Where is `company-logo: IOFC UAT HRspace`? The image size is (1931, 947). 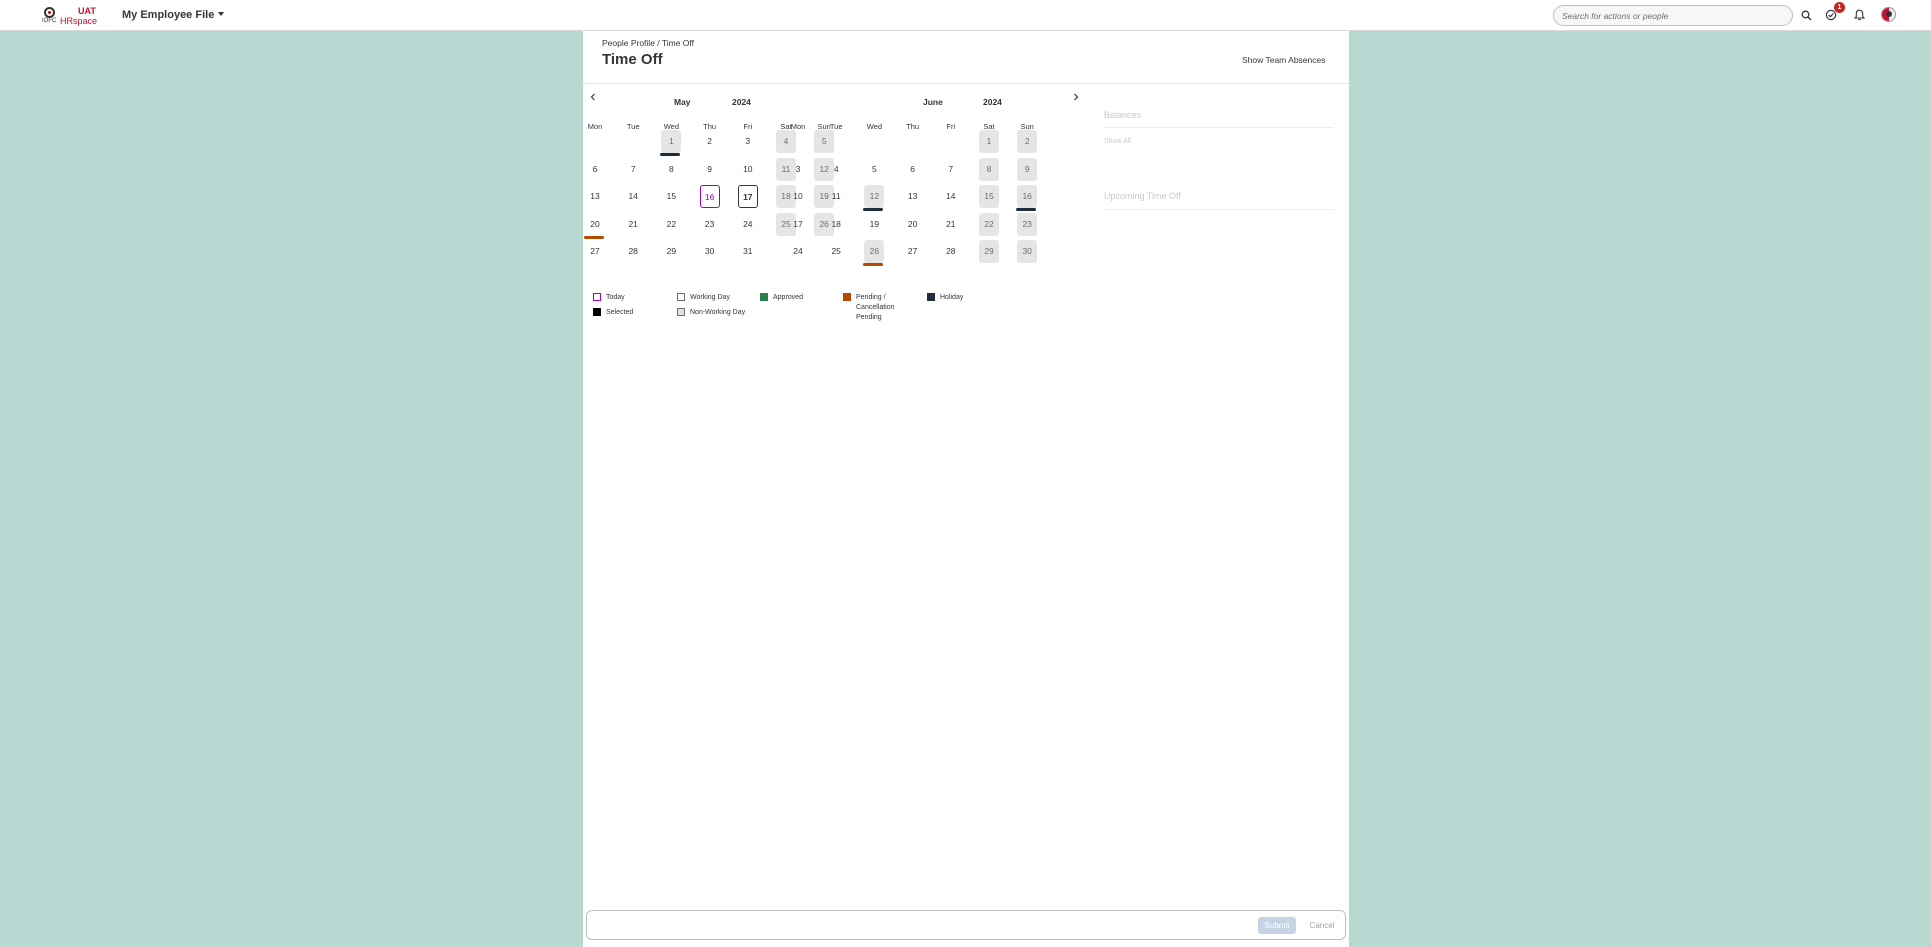
company-logo: IOFC UAT HRspace is located at coordinates (69, 16).